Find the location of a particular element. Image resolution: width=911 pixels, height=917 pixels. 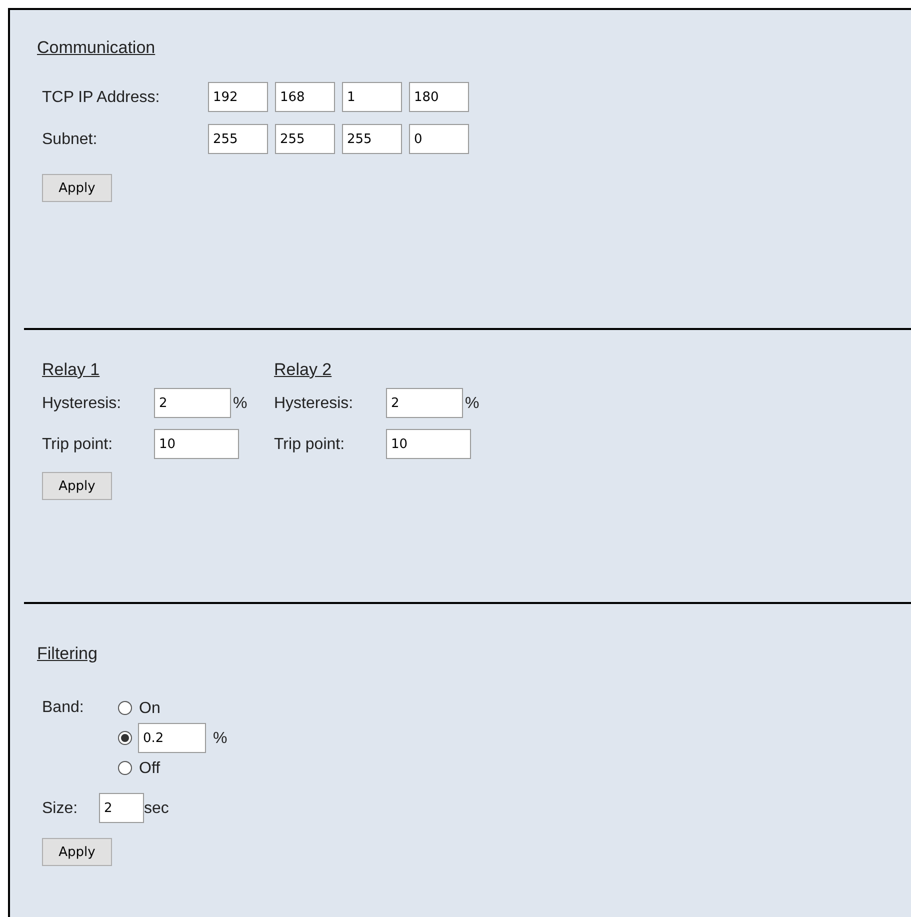

section-title: Communication is located at coordinates (96, 48).